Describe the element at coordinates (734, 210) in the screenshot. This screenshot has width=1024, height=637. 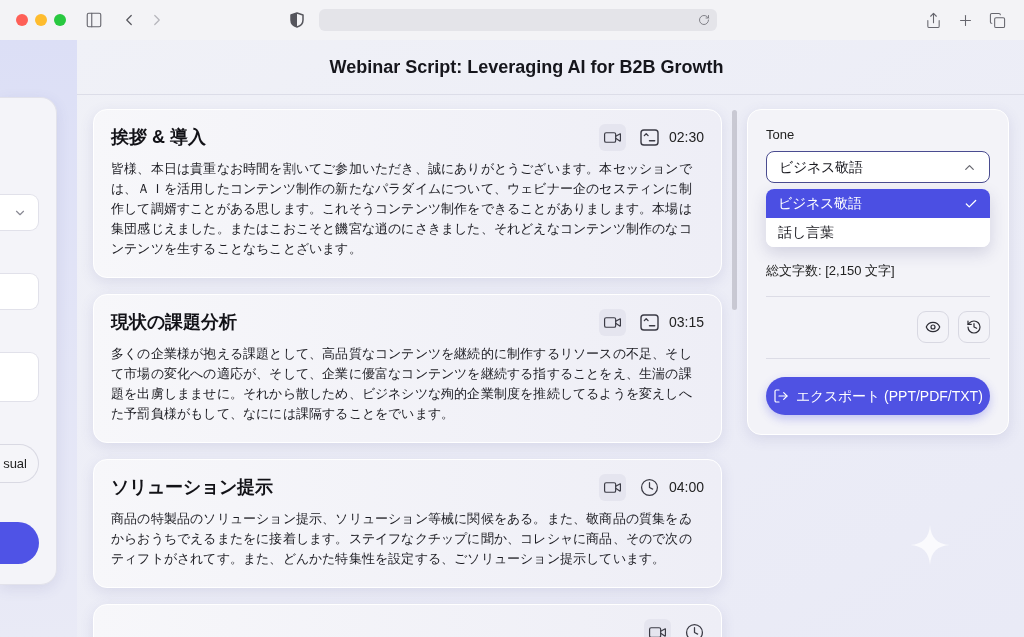
I see `scrollbar-thumb` at that location.